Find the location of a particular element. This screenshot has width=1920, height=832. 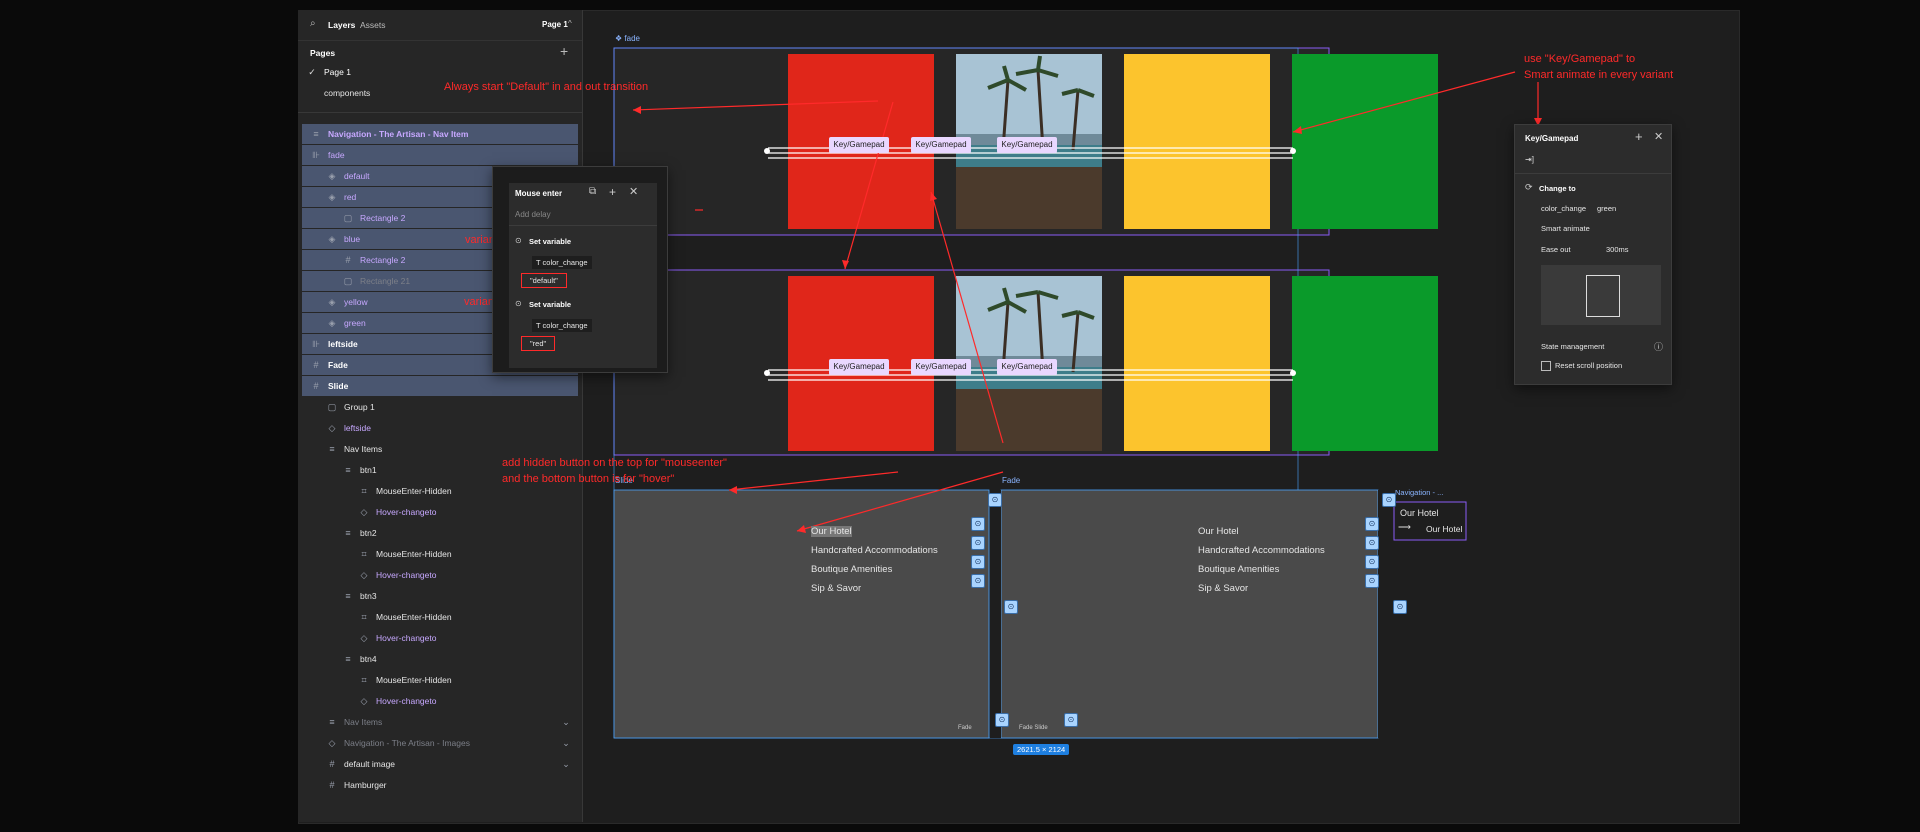

chevron-up-icon: ^ is located at coordinates (570, 23).